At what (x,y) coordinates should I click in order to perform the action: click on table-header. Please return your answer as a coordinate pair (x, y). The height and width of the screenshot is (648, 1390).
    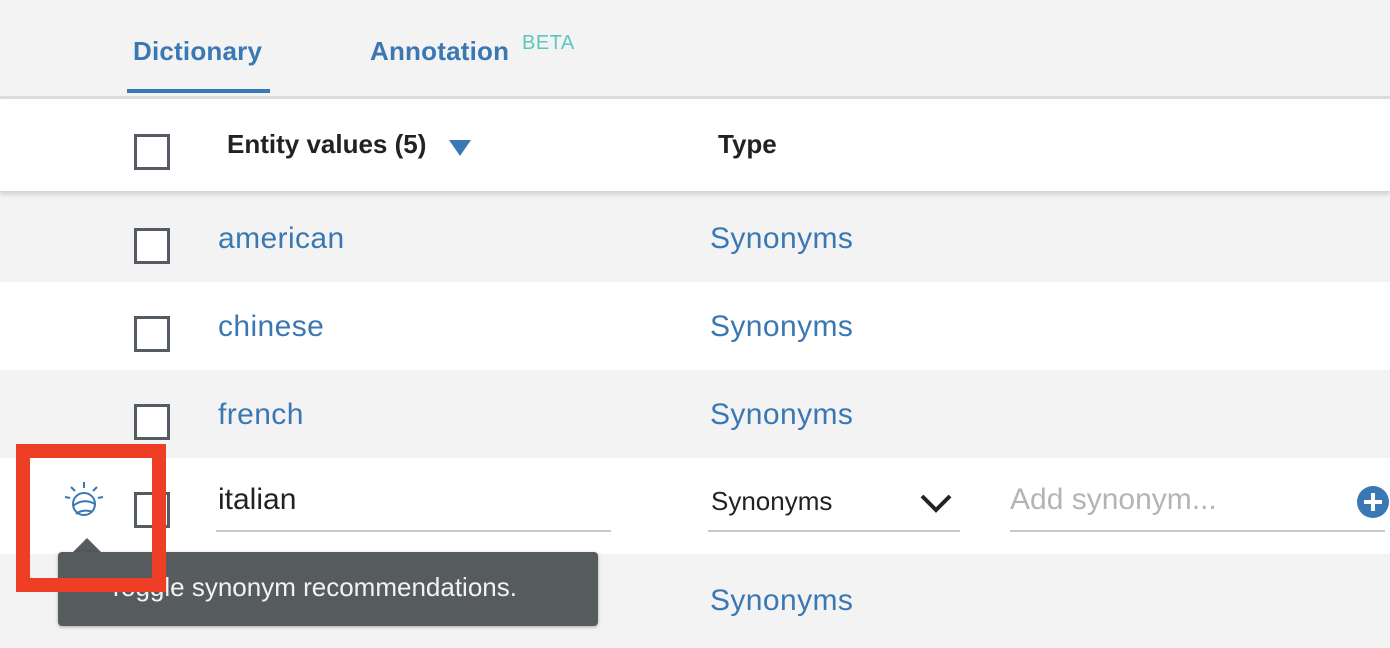
    Looking at the image, I should click on (695, 145).